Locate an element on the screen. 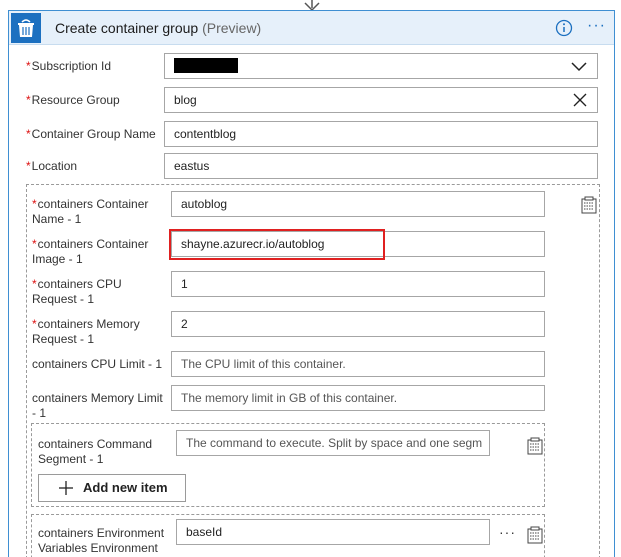 This screenshot has height=557, width=621. card-header: Create container group (Preview) ··· is located at coordinates (311, 28).